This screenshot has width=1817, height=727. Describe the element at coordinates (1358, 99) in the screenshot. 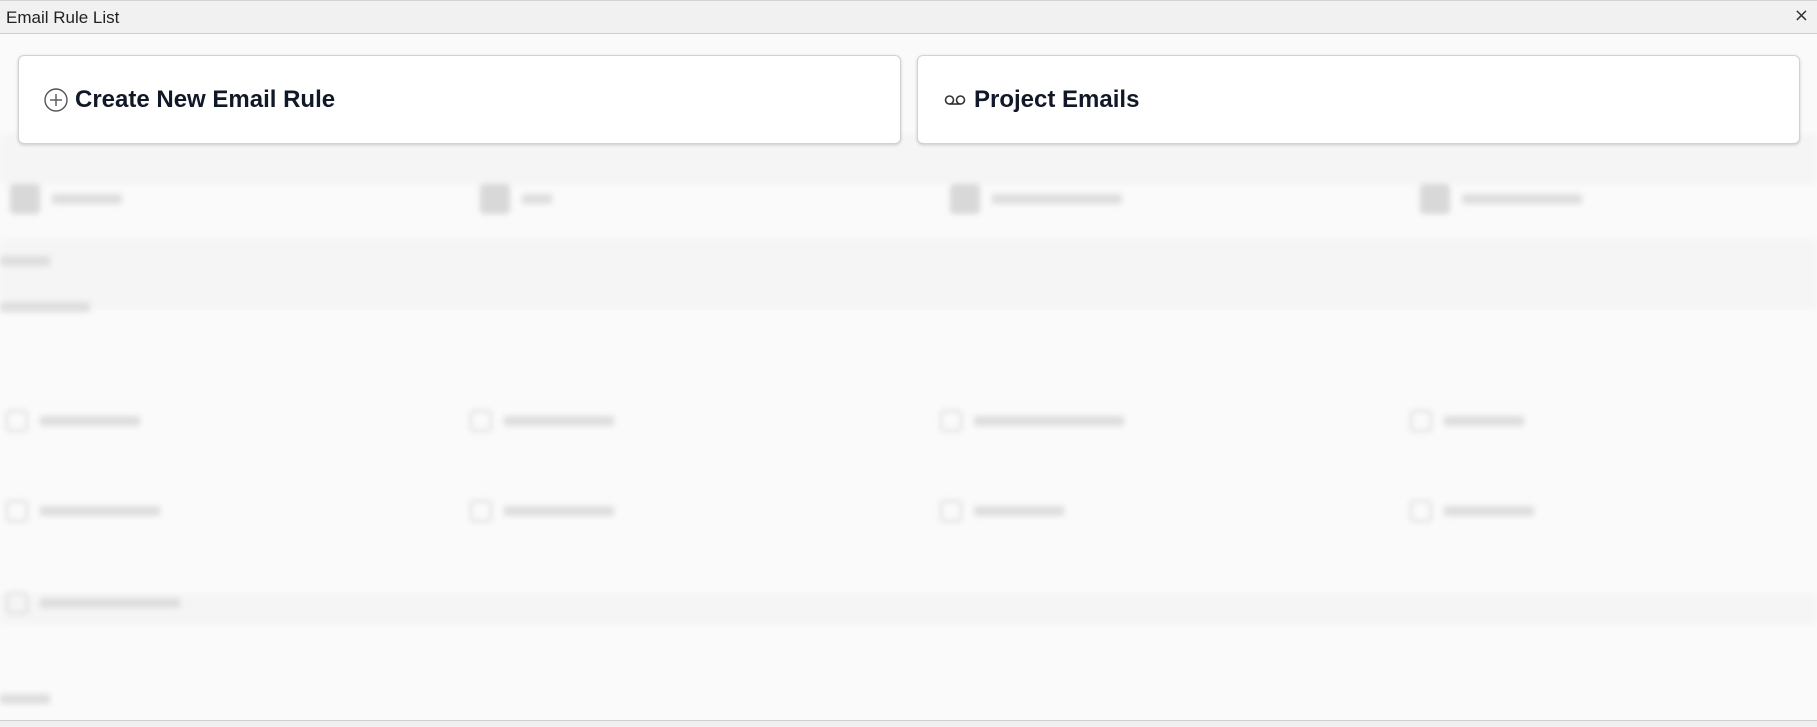

I see `project-emails-card: Project Emails` at that location.